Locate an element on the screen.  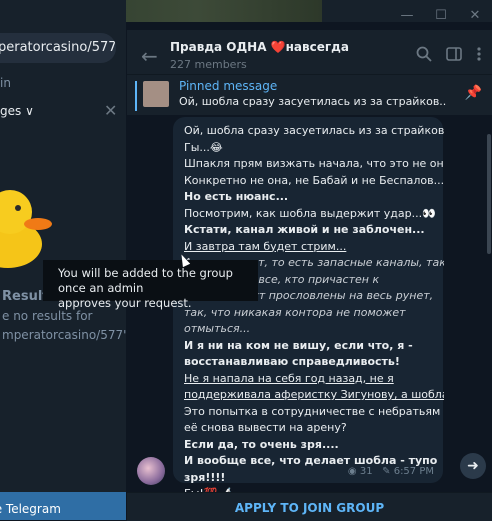
pin-list-icon: 📌 is located at coordinates (473, 93).